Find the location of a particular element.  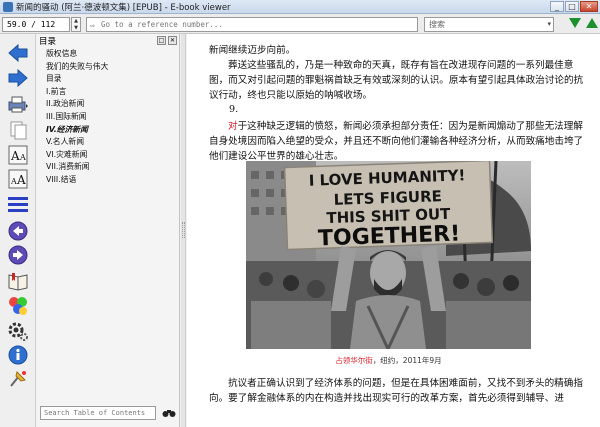

toc-item: VII.消费新闻 is located at coordinates (108, 167).